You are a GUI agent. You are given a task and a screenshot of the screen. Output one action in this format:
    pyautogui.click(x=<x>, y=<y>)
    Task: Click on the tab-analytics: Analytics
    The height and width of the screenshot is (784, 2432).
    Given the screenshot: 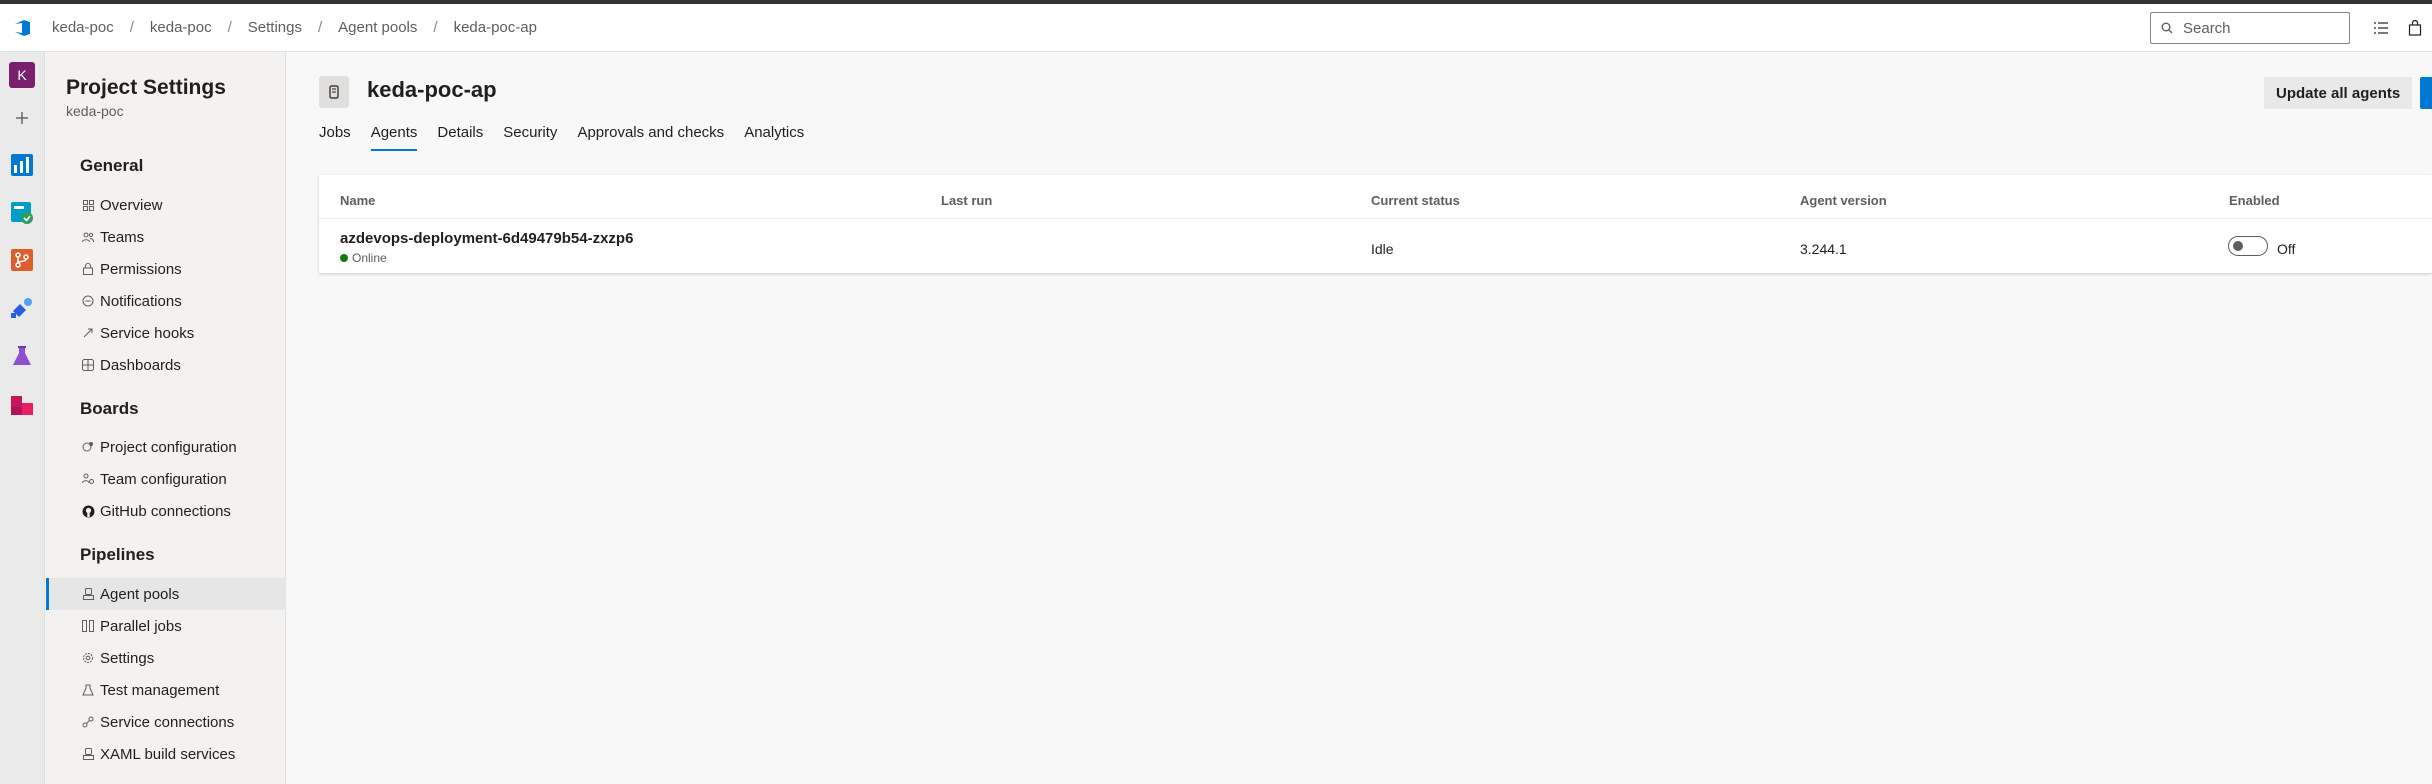 What is the action you would take?
    pyautogui.click(x=774, y=137)
    